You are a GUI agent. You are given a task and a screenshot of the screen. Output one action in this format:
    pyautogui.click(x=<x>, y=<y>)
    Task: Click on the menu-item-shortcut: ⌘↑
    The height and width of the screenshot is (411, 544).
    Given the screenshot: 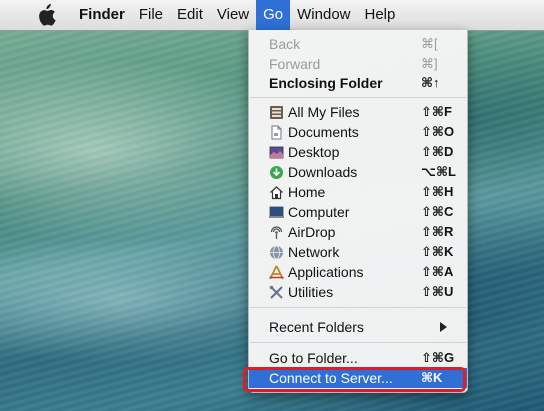 What is the action you would take?
    pyautogui.click(x=430, y=82)
    